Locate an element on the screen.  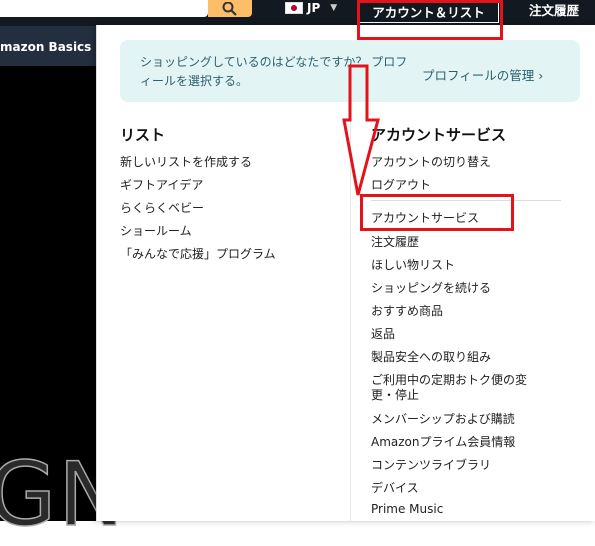
annotation-arrow is located at coordinates (361, 130).